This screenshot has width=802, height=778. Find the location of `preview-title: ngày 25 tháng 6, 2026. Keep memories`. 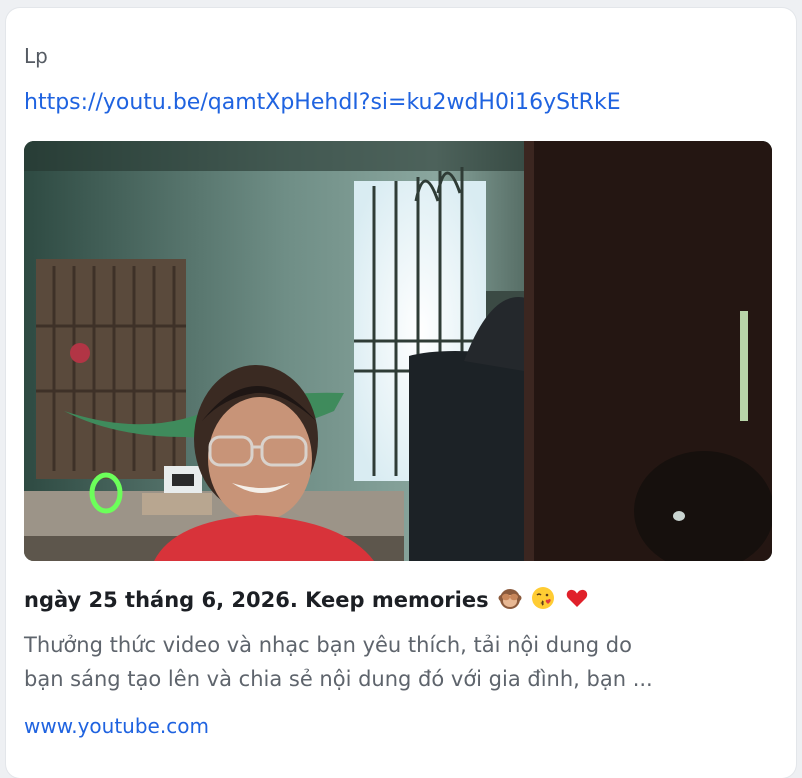

preview-title: ngày 25 tháng 6, 2026. Keep memories is located at coordinates (306, 600).